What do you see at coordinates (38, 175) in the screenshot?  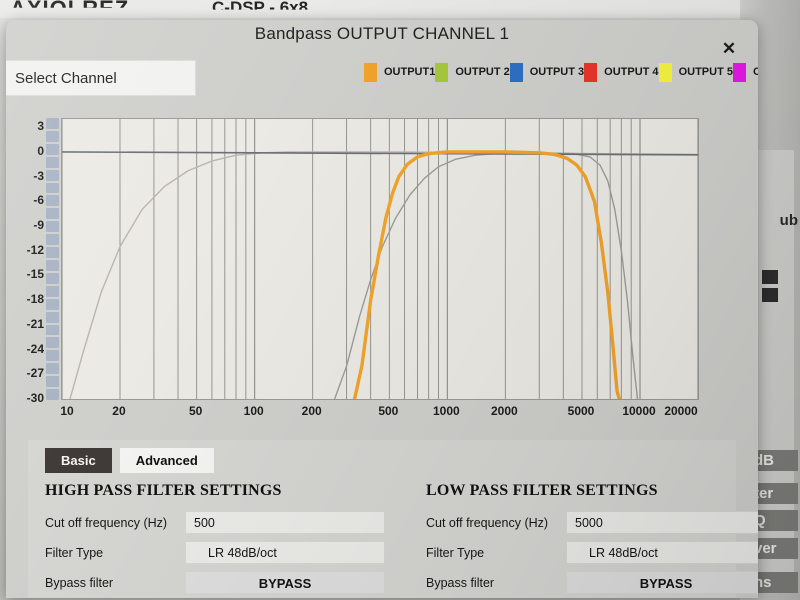 I see `y-tick-label: -3` at bounding box center [38, 175].